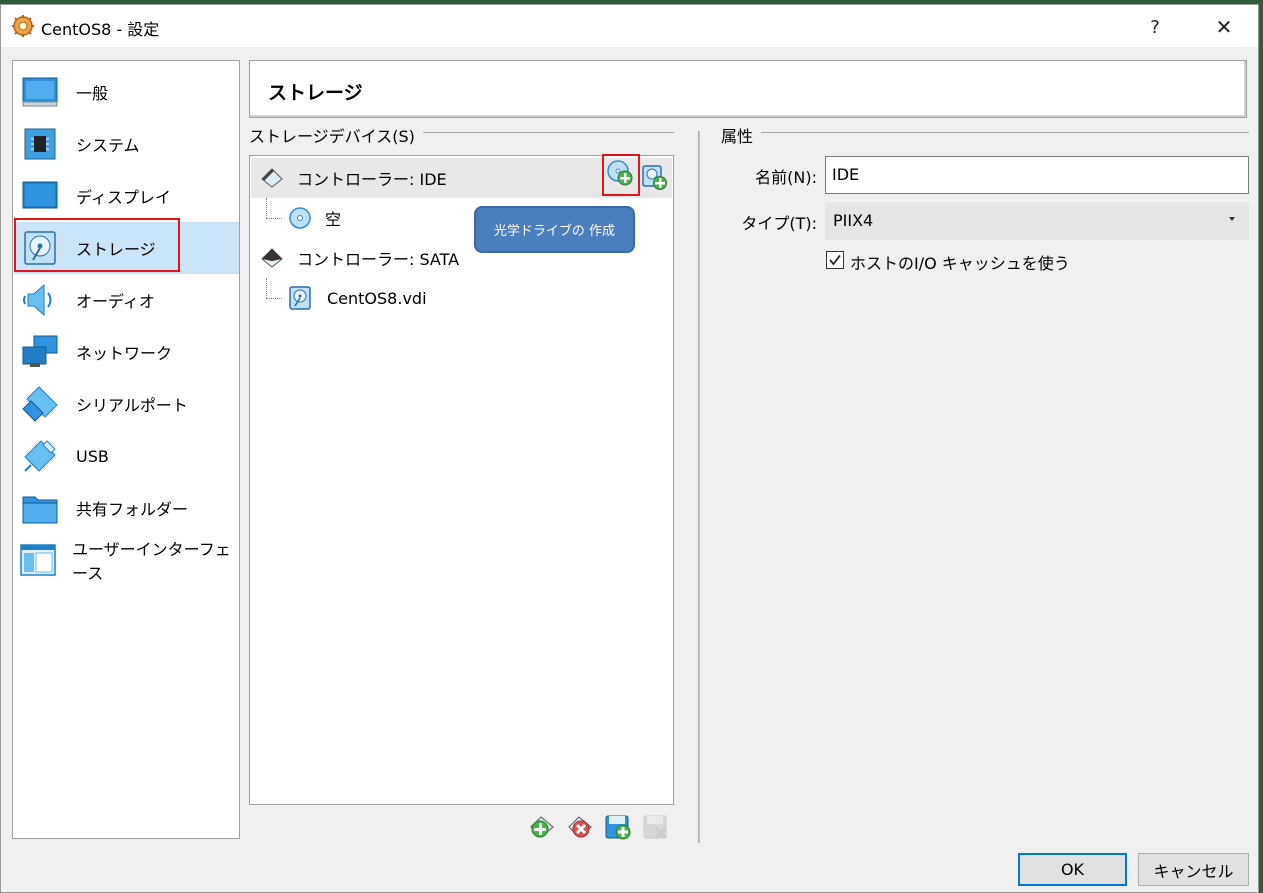 Image resolution: width=1263 pixels, height=893 pixels. I want to click on panel-splitter, so click(699, 487).